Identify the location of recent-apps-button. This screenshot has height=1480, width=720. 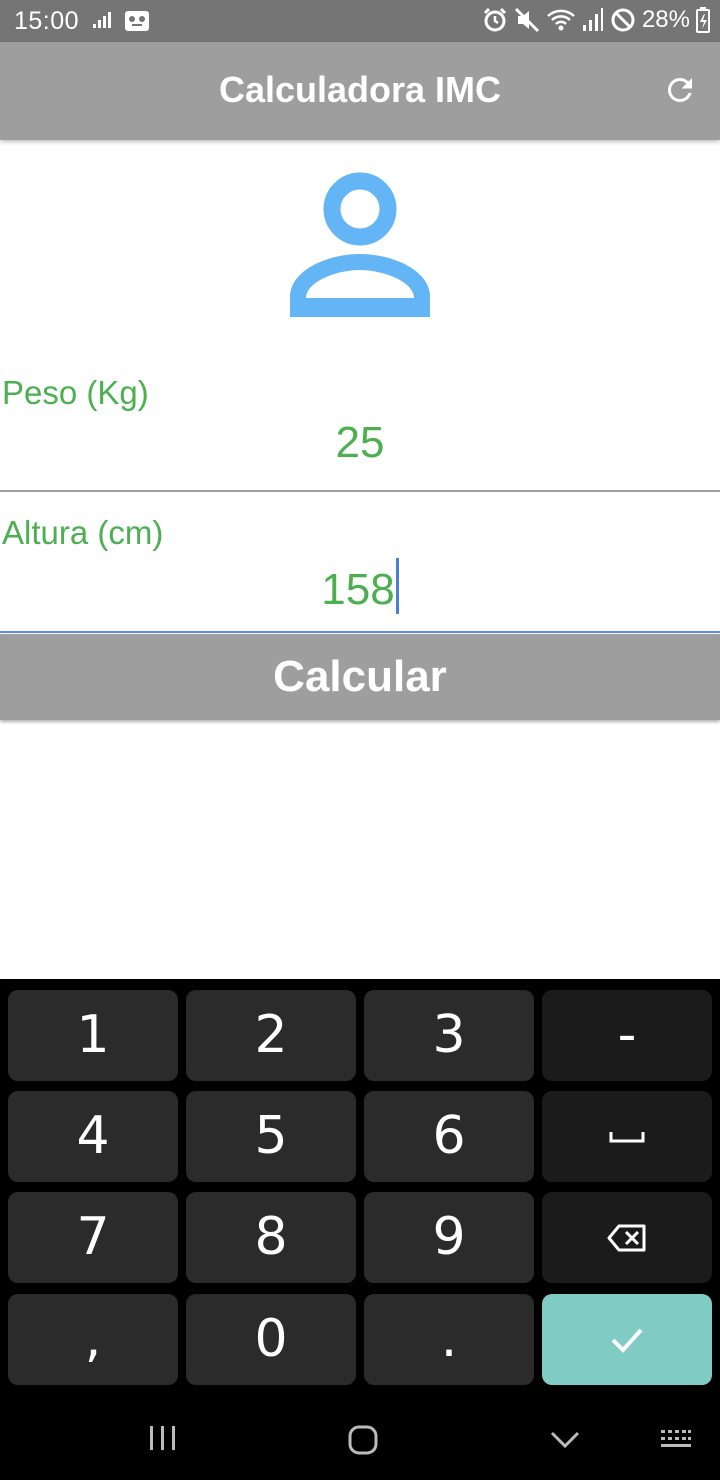
(163, 1440).